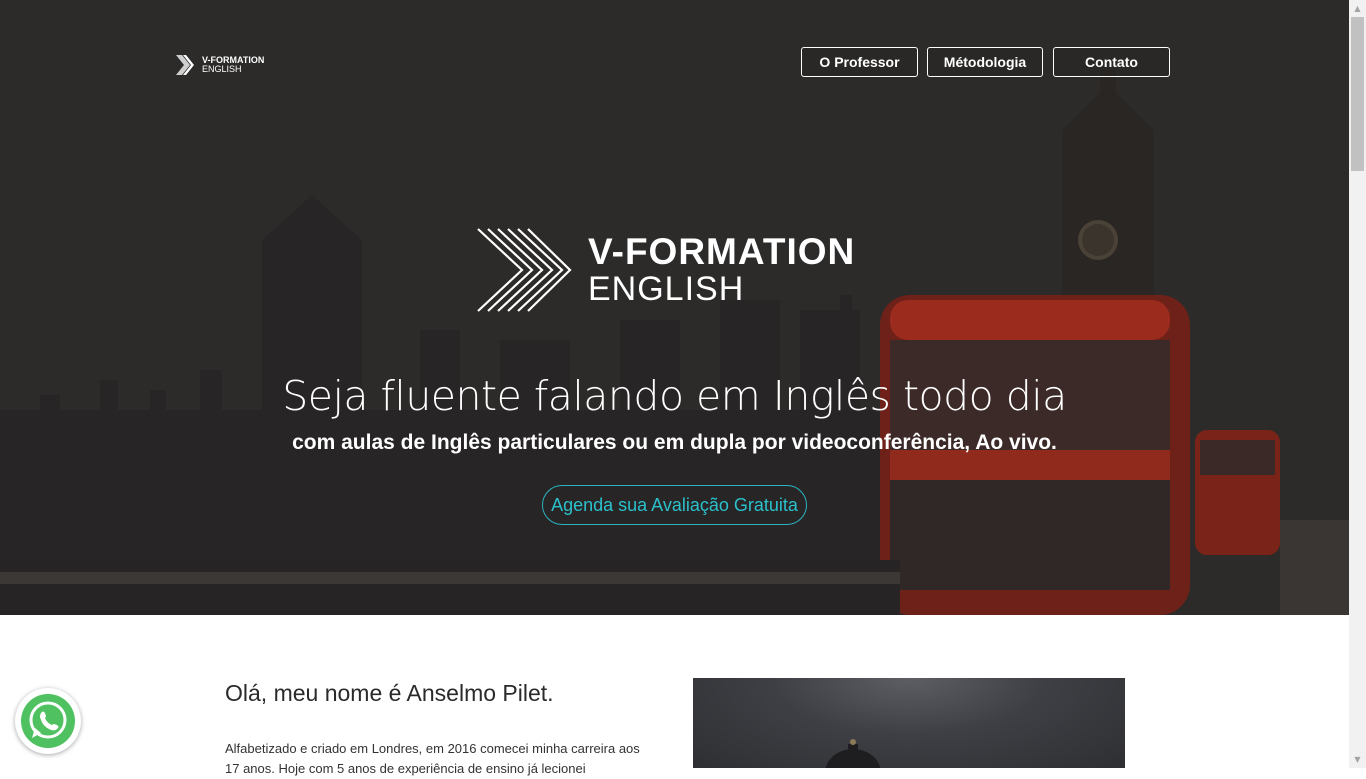 Image resolution: width=1366 pixels, height=779 pixels. I want to click on page-scrollbar: ▲ ▼, so click(1357, 384).